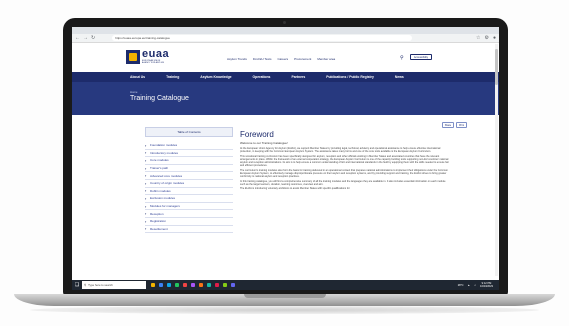 Image resolution: width=569 pixels, height=326 pixels. Describe the element at coordinates (399, 77) in the screenshot. I see `menu-item-news: News` at that location.